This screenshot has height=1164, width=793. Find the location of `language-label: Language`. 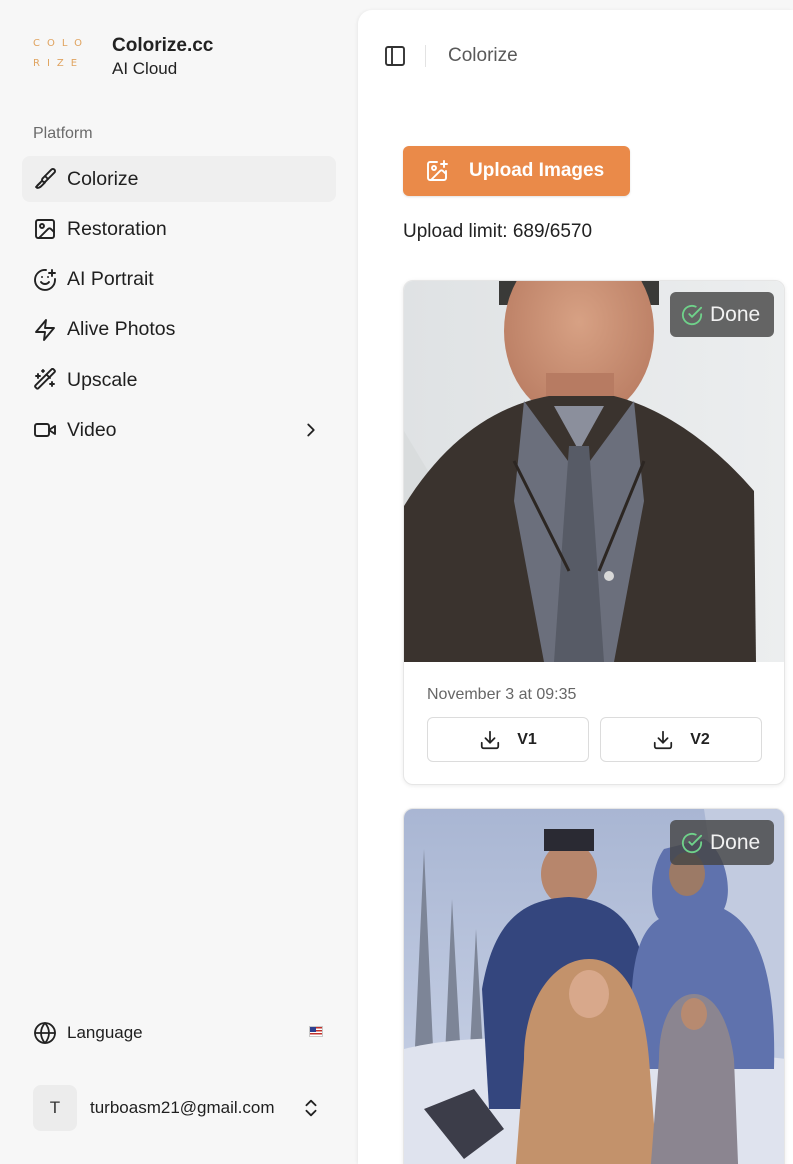

language-label: Language is located at coordinates (105, 1032).